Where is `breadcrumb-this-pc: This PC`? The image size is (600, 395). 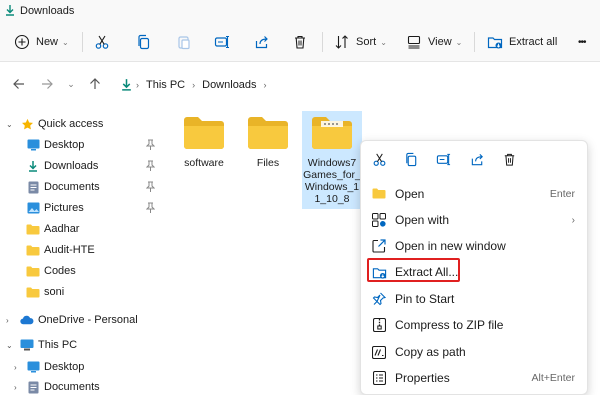 breadcrumb-this-pc: This PC is located at coordinates (165, 85).